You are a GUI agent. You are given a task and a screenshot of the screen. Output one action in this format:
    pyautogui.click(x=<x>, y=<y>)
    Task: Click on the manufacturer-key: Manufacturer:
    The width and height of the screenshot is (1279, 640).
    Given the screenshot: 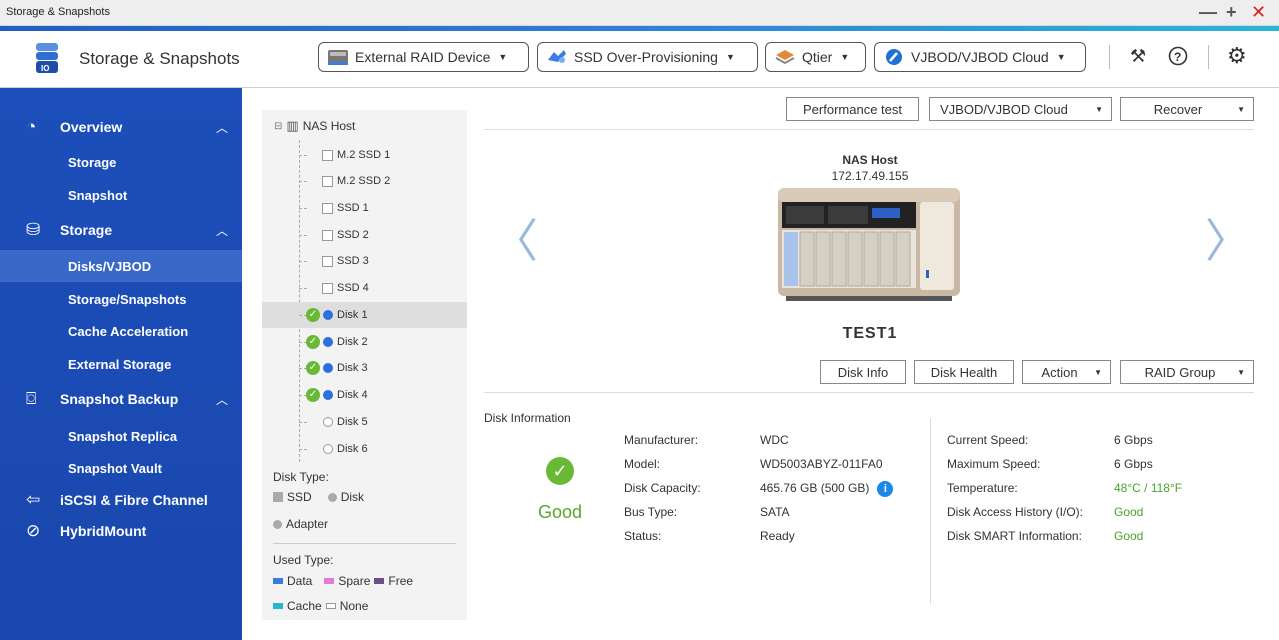 What is the action you would take?
    pyautogui.click(x=661, y=440)
    